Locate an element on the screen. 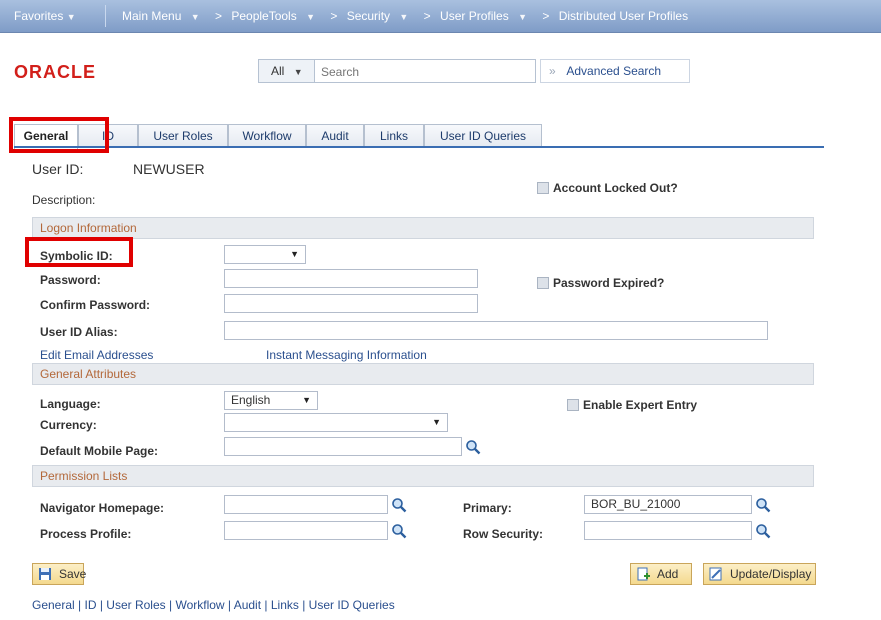 This screenshot has height=620, width=881. advanced-search-area: » Advanced Search is located at coordinates (615, 71).